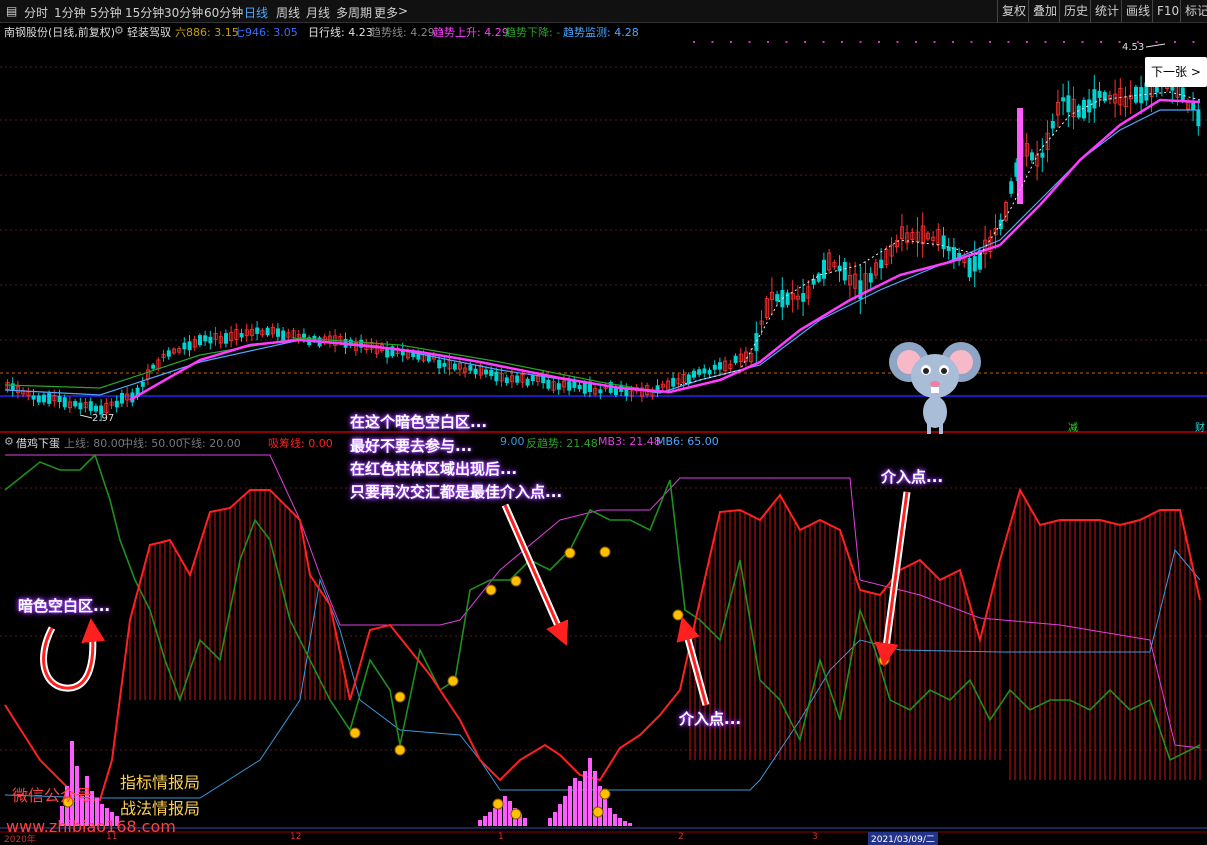 The width and height of the screenshot is (1207, 845). I want to click on btn-lishi: 历史, so click(1075, 11).